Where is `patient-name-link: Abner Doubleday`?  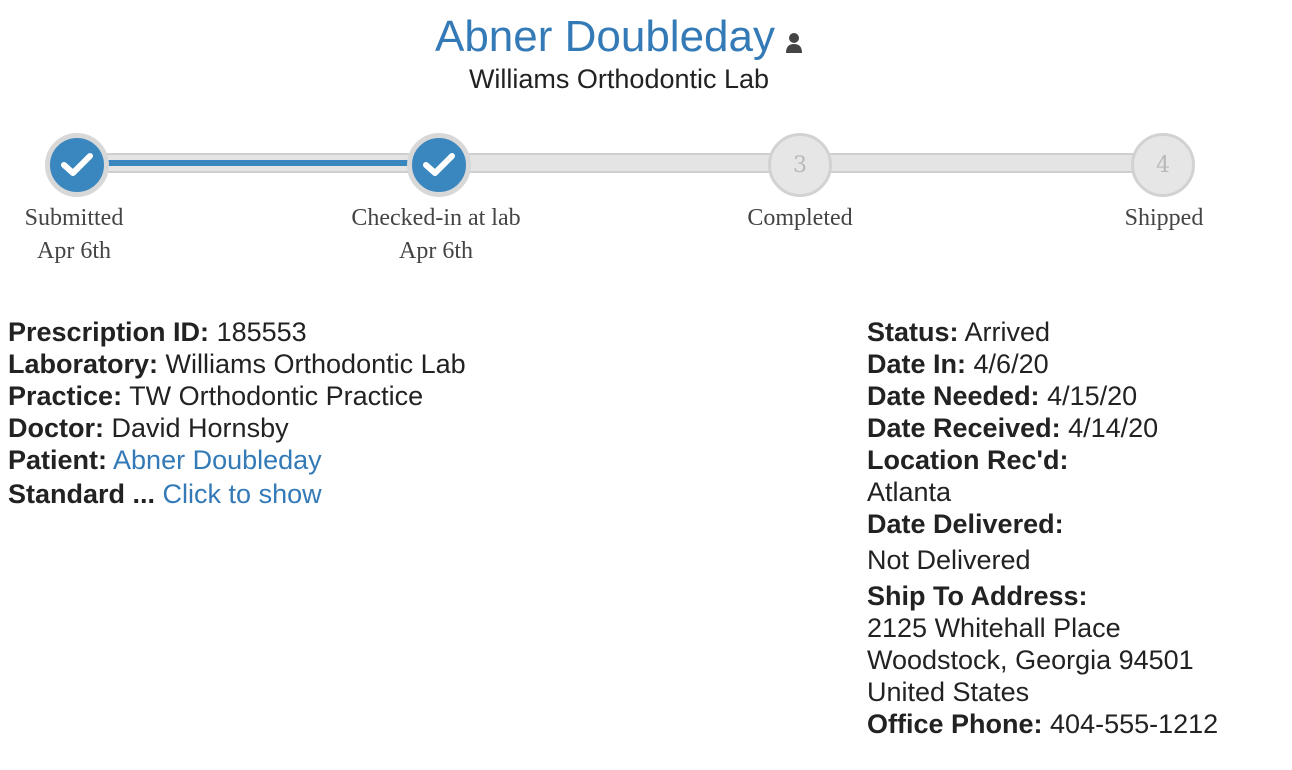
patient-name-link: Abner Doubleday is located at coordinates (605, 37).